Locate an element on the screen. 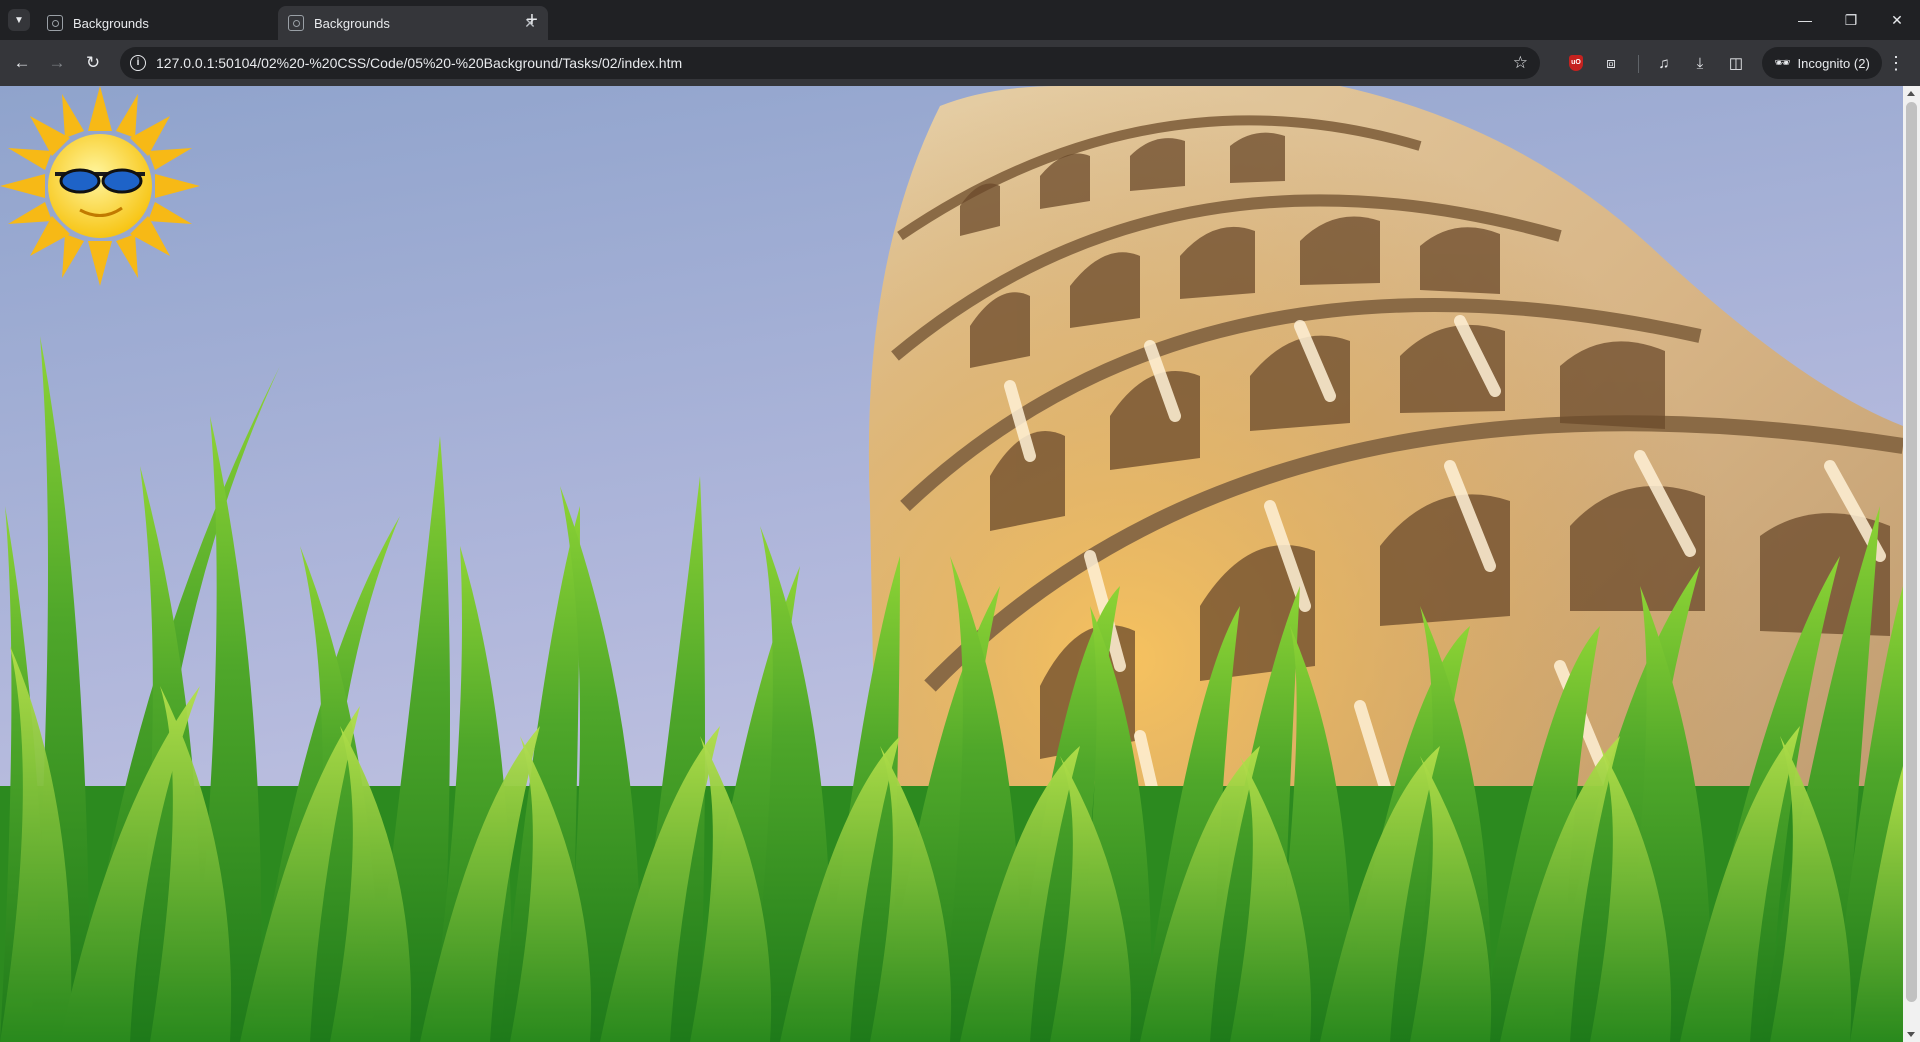  kebab-menu-icon: ⋮ is located at coordinates (1896, 63).